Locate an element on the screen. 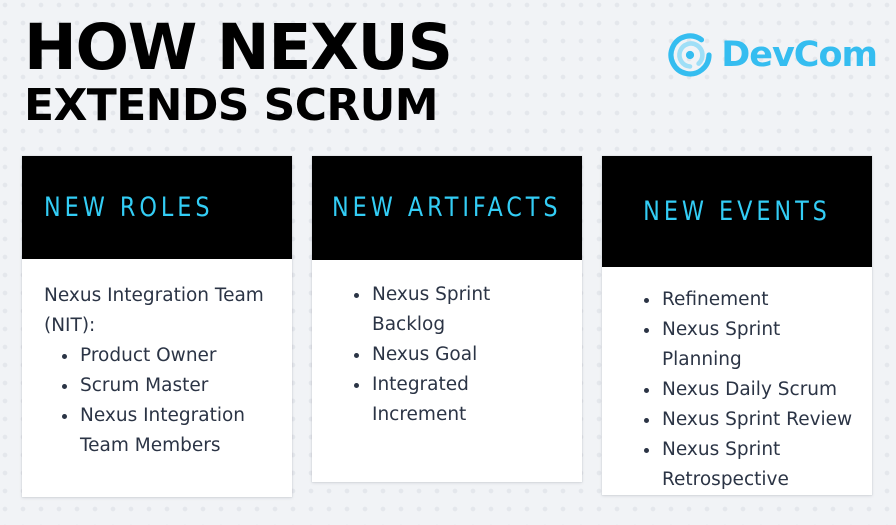 The image size is (896, 525). list-item: Nexus Integration Team Members is located at coordinates (168, 431).